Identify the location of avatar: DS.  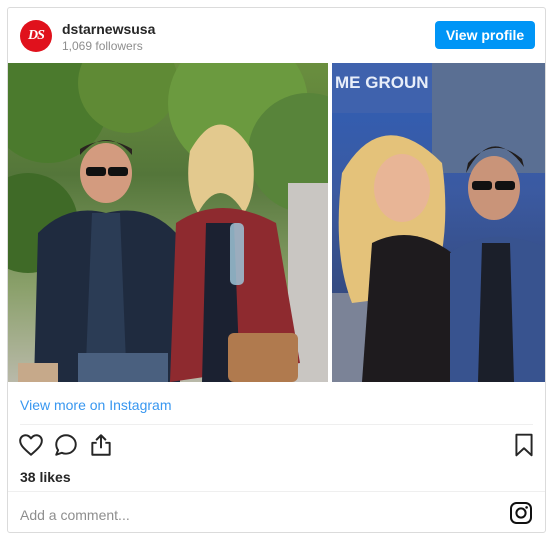
(36, 36).